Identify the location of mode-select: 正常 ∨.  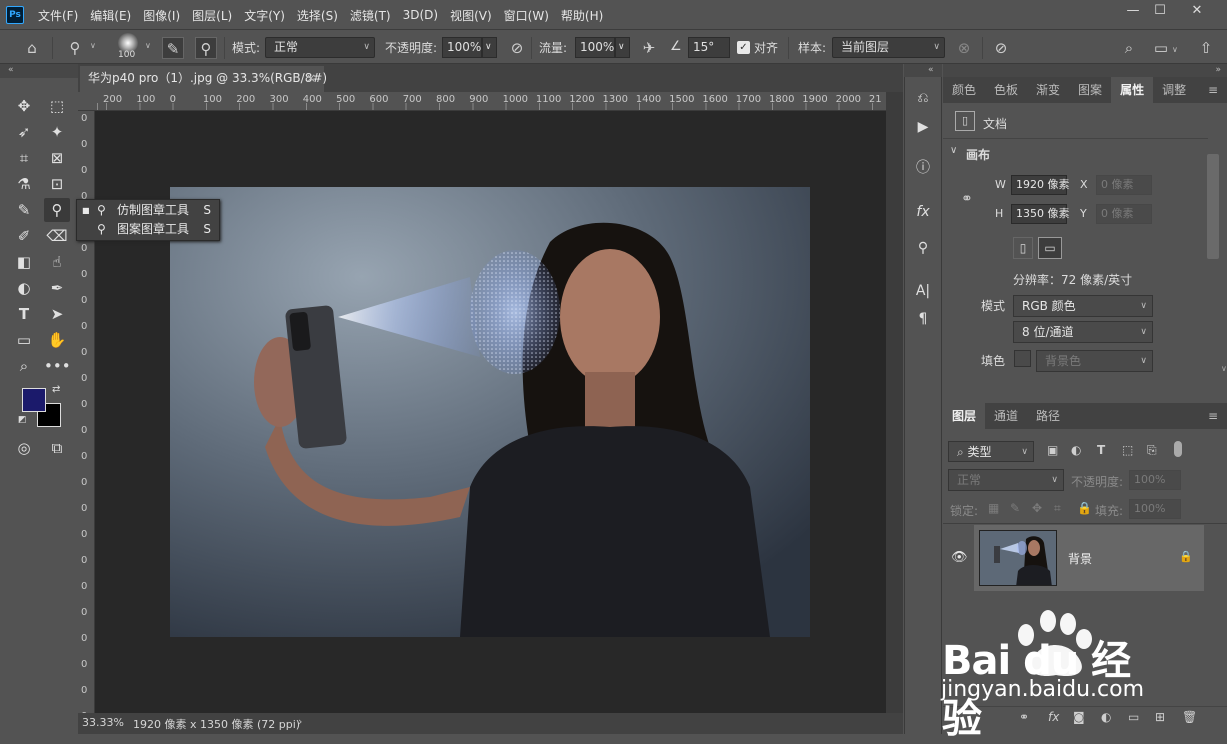
(320, 47).